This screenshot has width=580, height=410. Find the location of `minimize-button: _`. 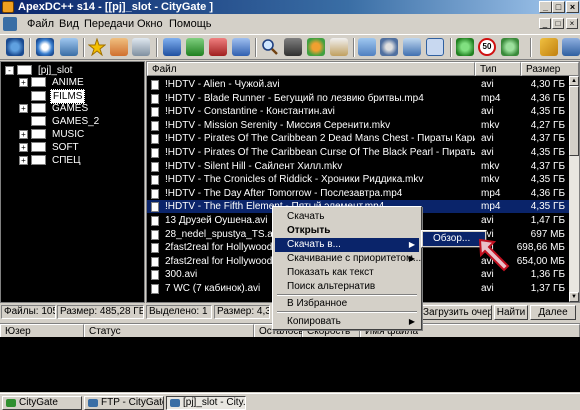

minimize-button: _ is located at coordinates (545, 7).